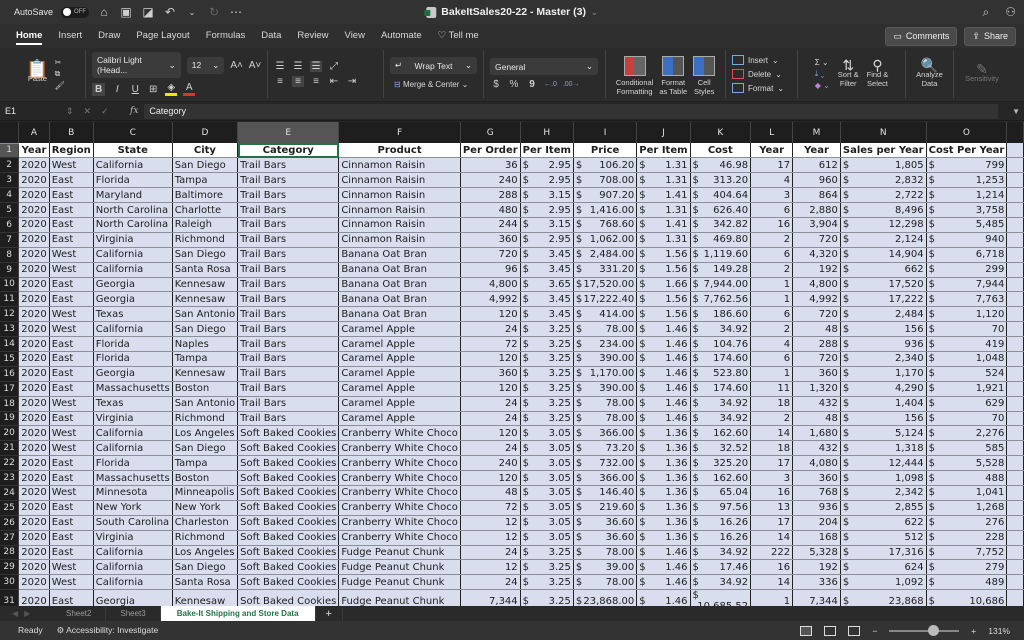 Image resolution: width=1024 pixels, height=640 pixels. I want to click on cell: 6, so click(772, 255).